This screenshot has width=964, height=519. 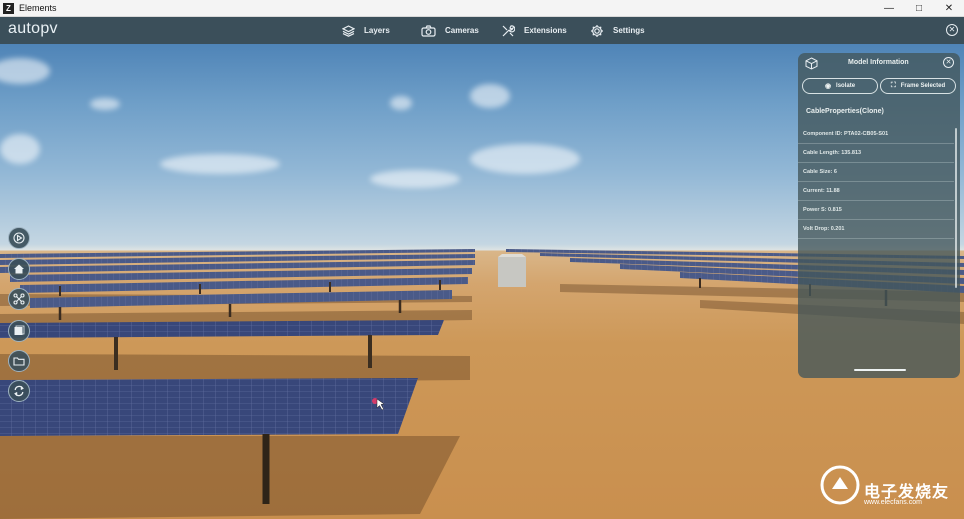 I want to click on nav-layers: Layers, so click(x=366, y=30).